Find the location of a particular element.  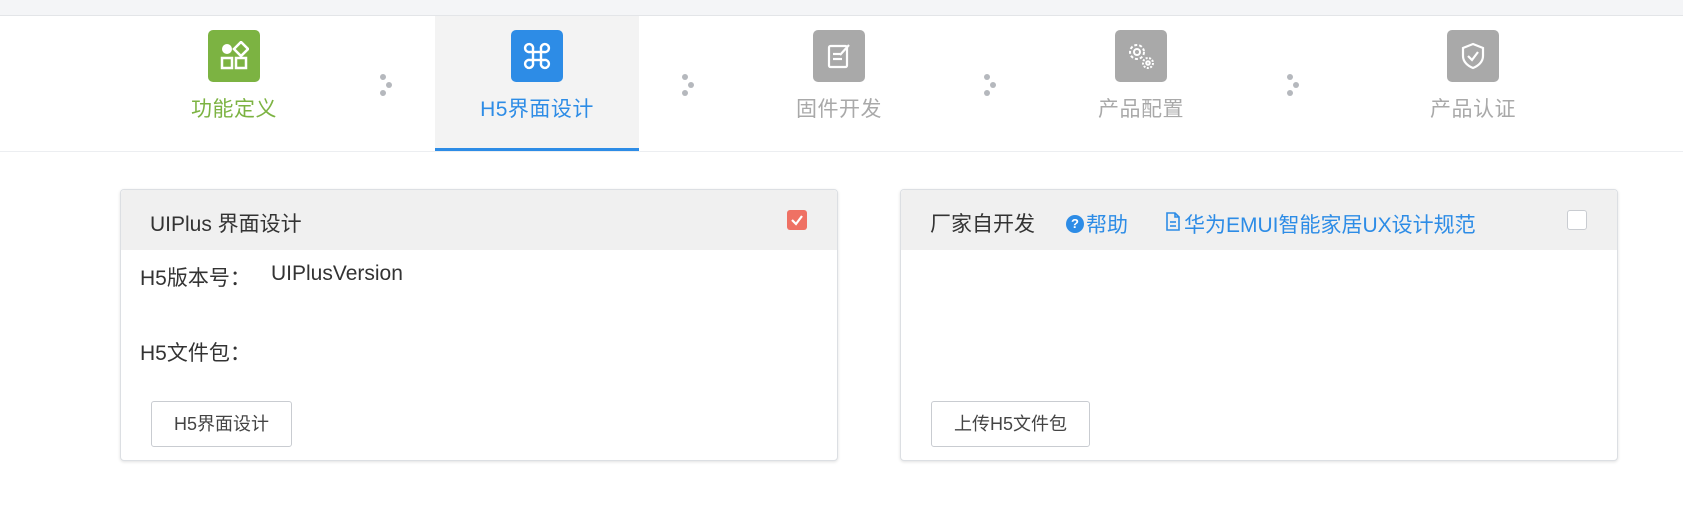

emui-spec-link: 华为EMUI智能家居UX设计规范 is located at coordinates (1320, 224).